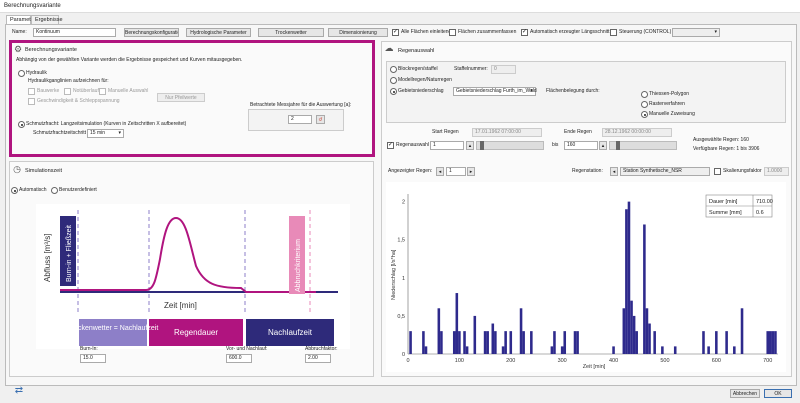 The width and height of the screenshot is (800, 403). I want to click on bis-slider-thumb, so click(618, 145).